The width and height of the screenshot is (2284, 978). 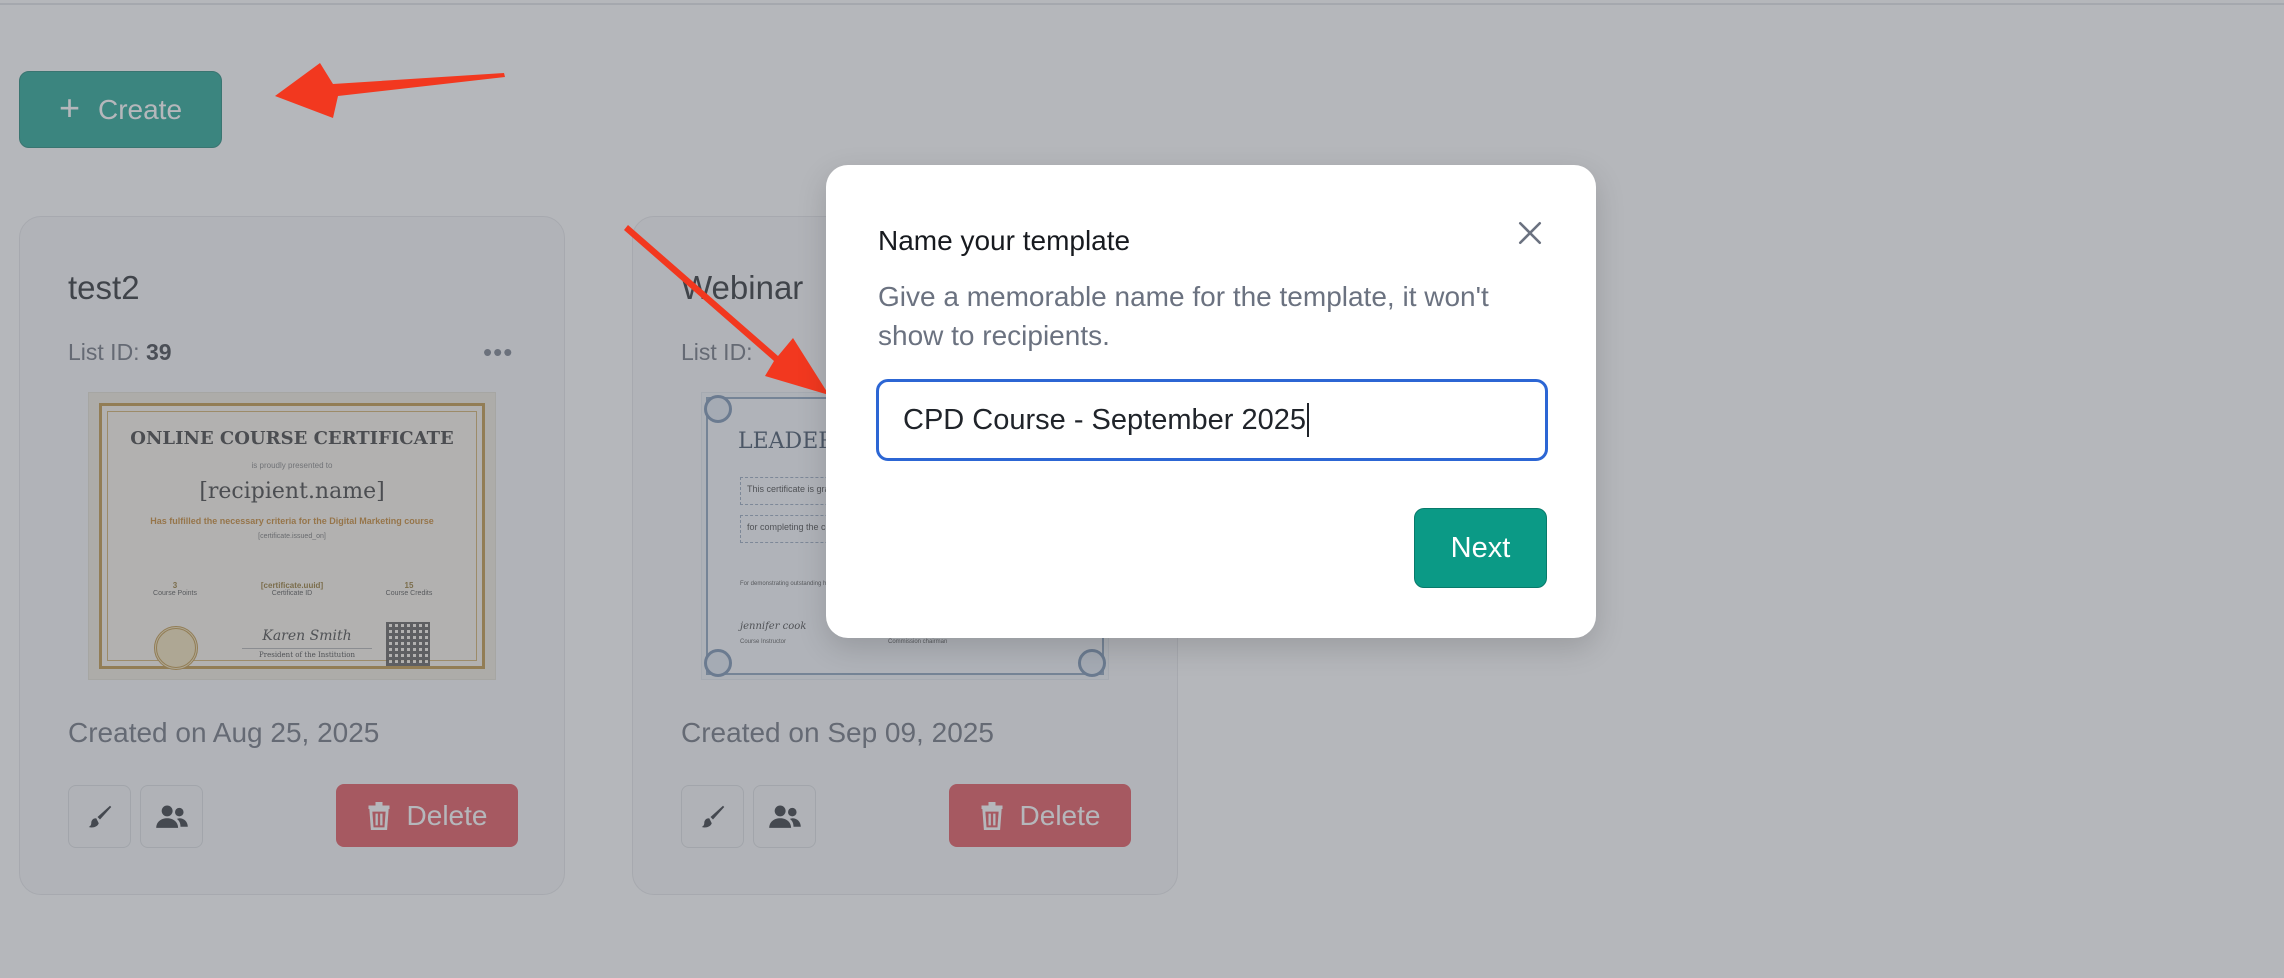 What do you see at coordinates (1104, 419) in the screenshot?
I see `template-name-value: CPD Course - September 2025` at bounding box center [1104, 419].